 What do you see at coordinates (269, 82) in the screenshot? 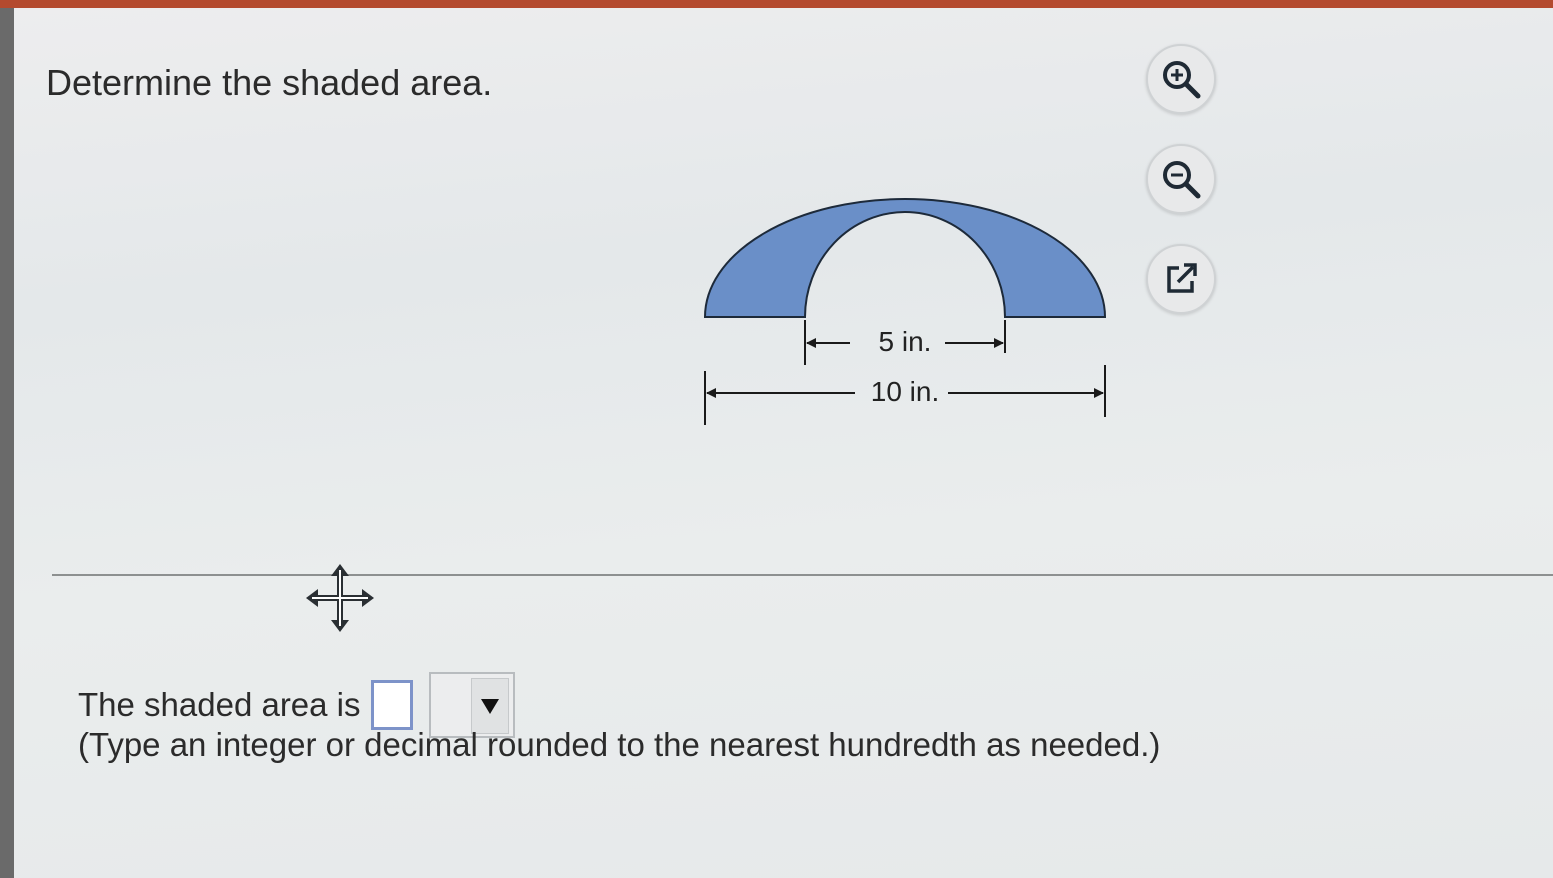
I see `question-prompt: Determine the shaded area.` at bounding box center [269, 82].